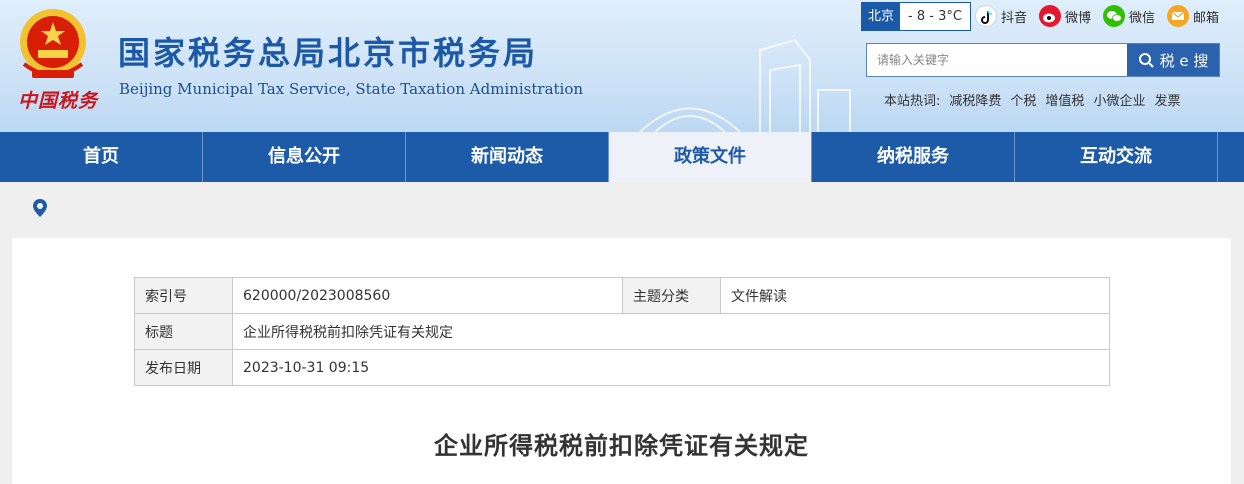  I want to click on table-row: 索引号 620000/2023008560 主题分类 文件解读, so click(622, 295).